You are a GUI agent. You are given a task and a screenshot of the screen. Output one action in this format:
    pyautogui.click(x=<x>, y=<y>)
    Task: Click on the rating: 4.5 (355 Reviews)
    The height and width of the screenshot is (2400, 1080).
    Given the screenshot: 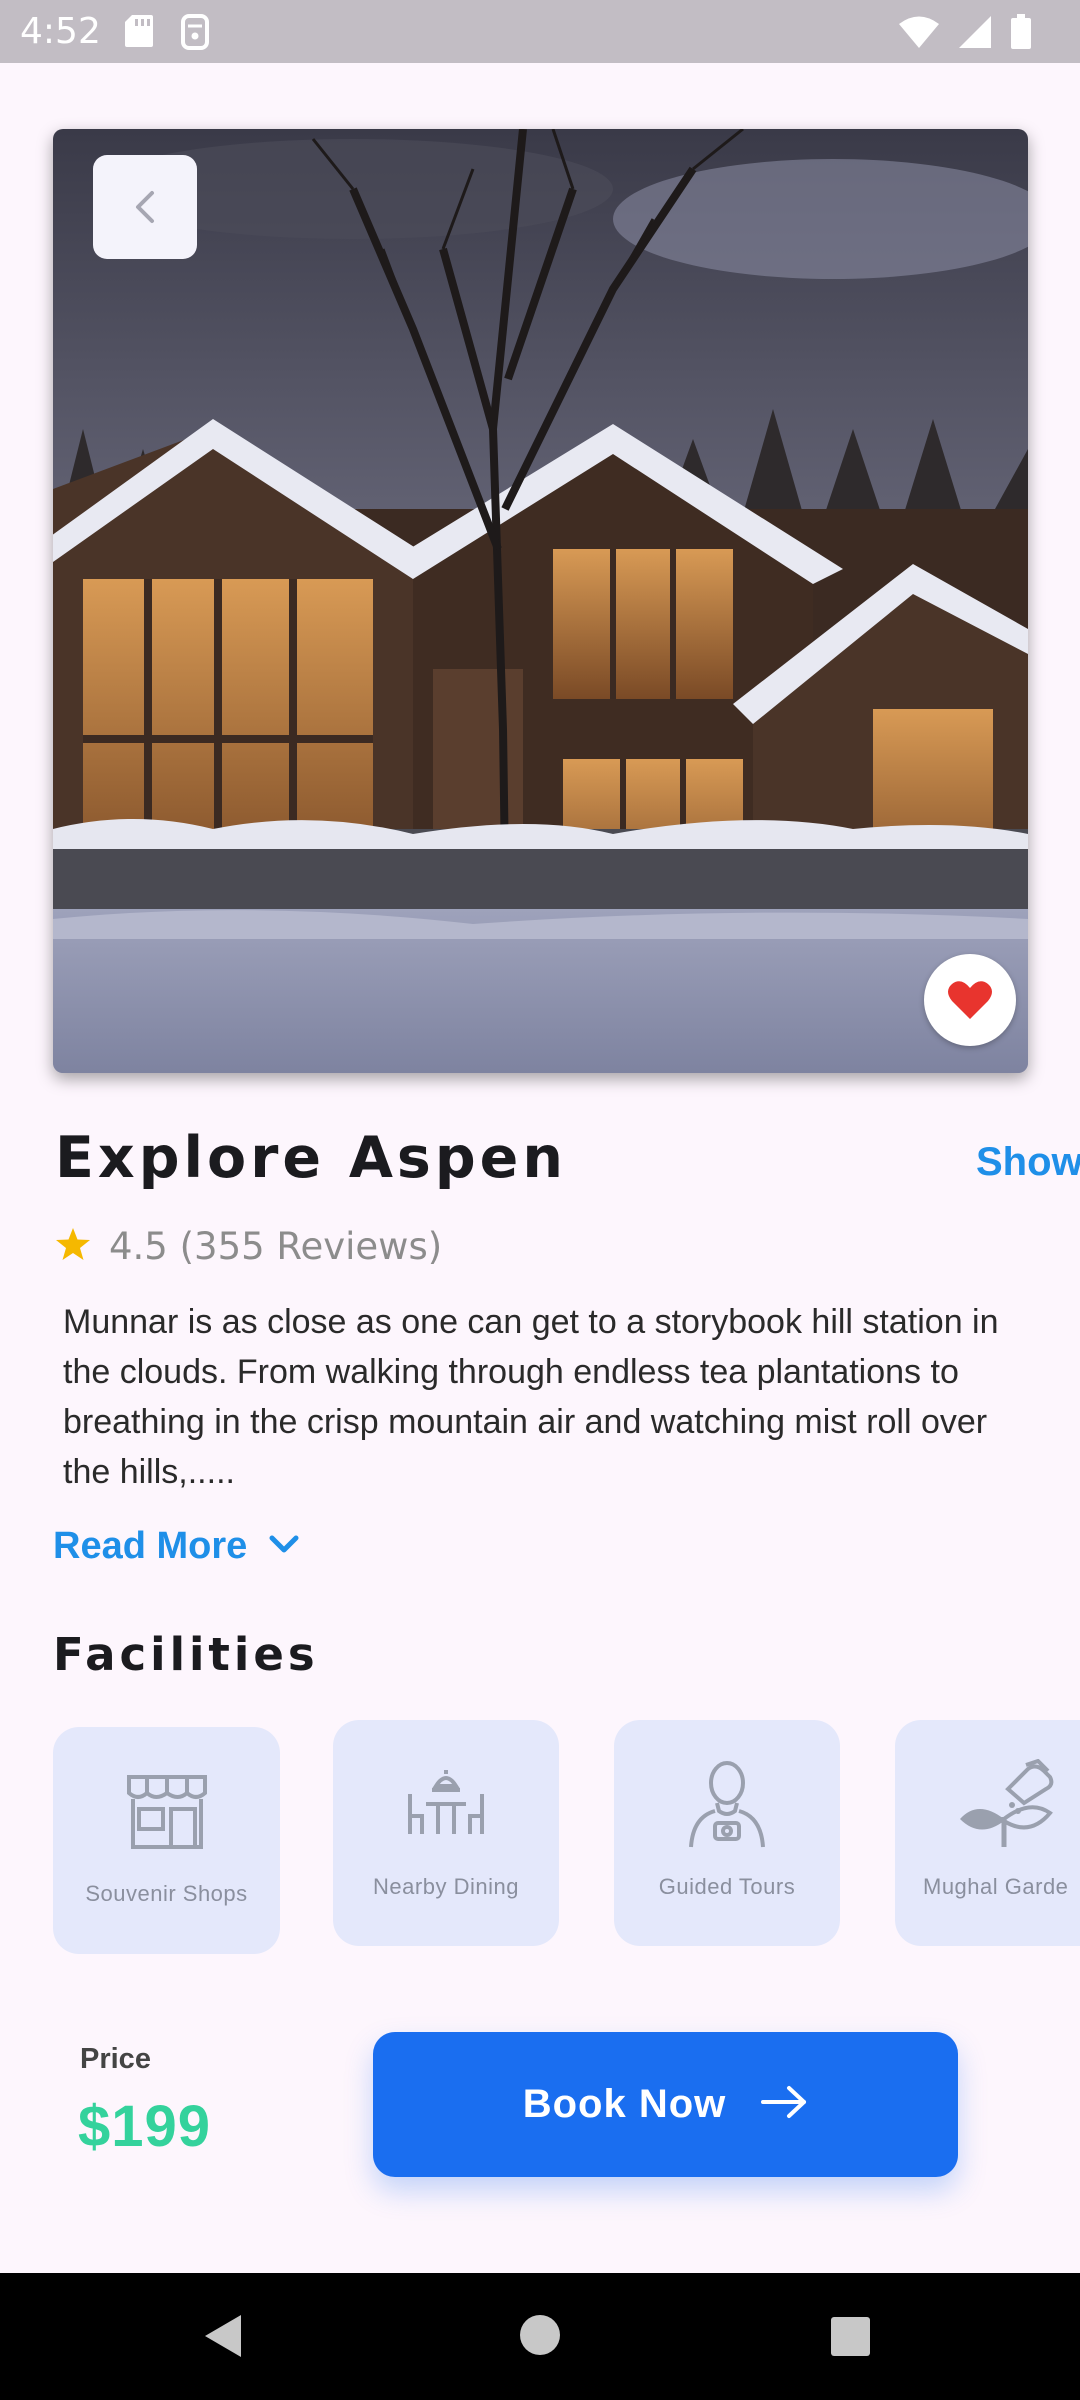 What is the action you would take?
    pyautogui.click(x=248, y=1246)
    